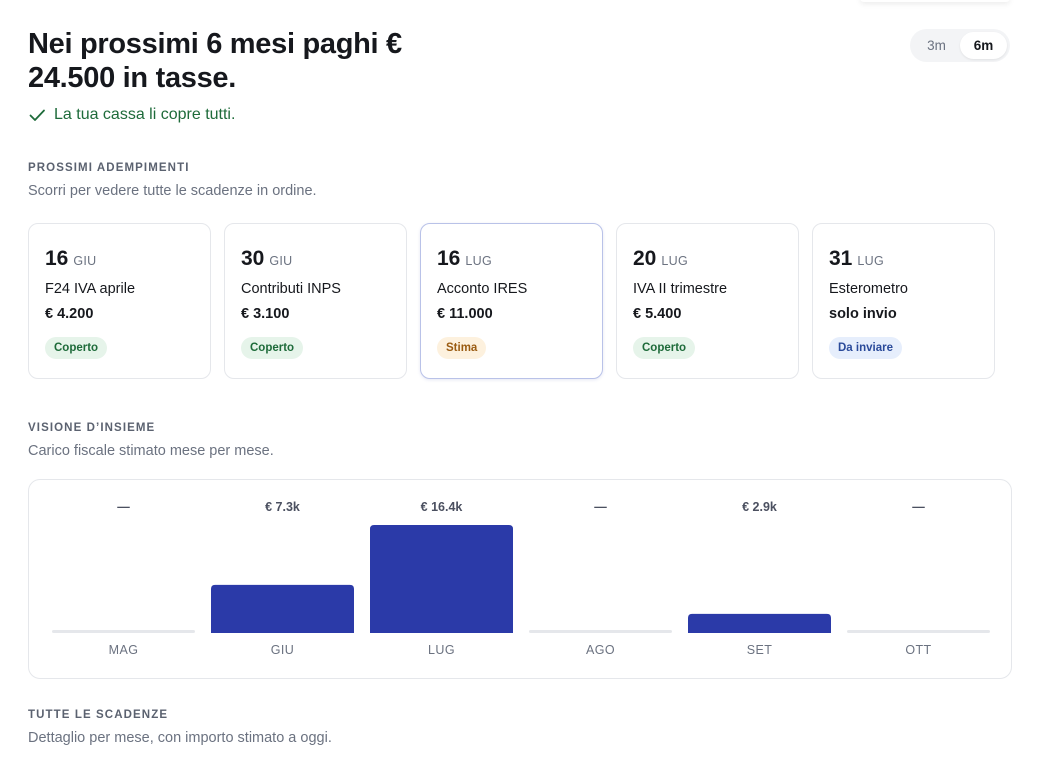 The width and height of the screenshot is (1040, 760). Describe the element at coordinates (936, 45) in the screenshot. I see `range-option-3m: 3m` at that location.